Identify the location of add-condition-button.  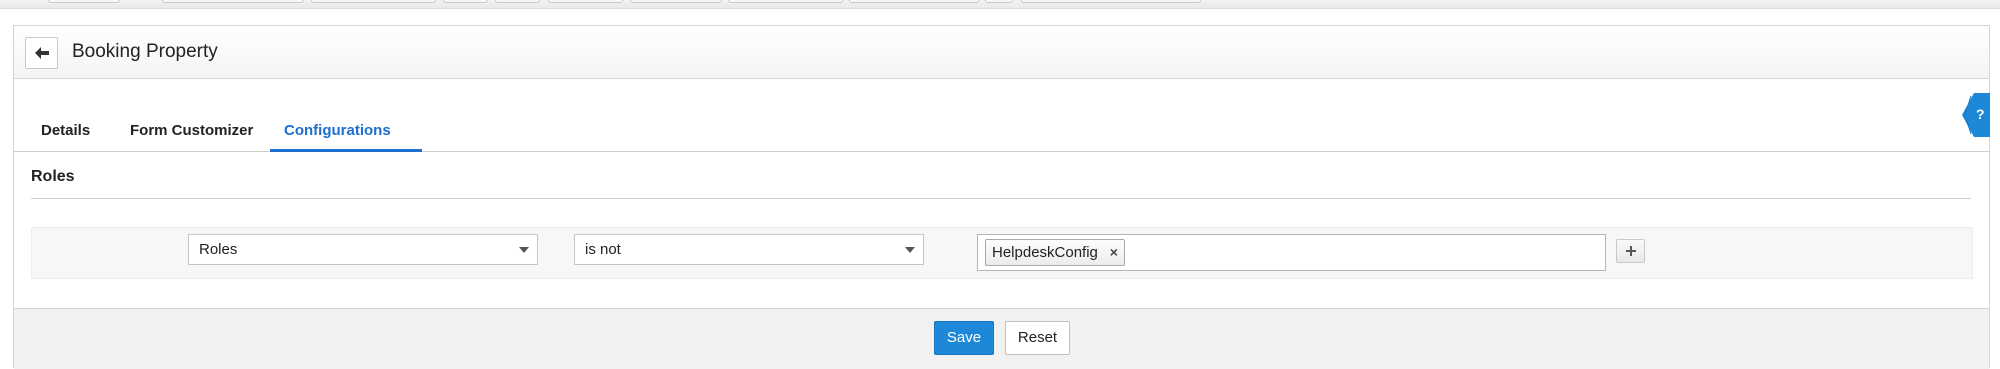
(1630, 251).